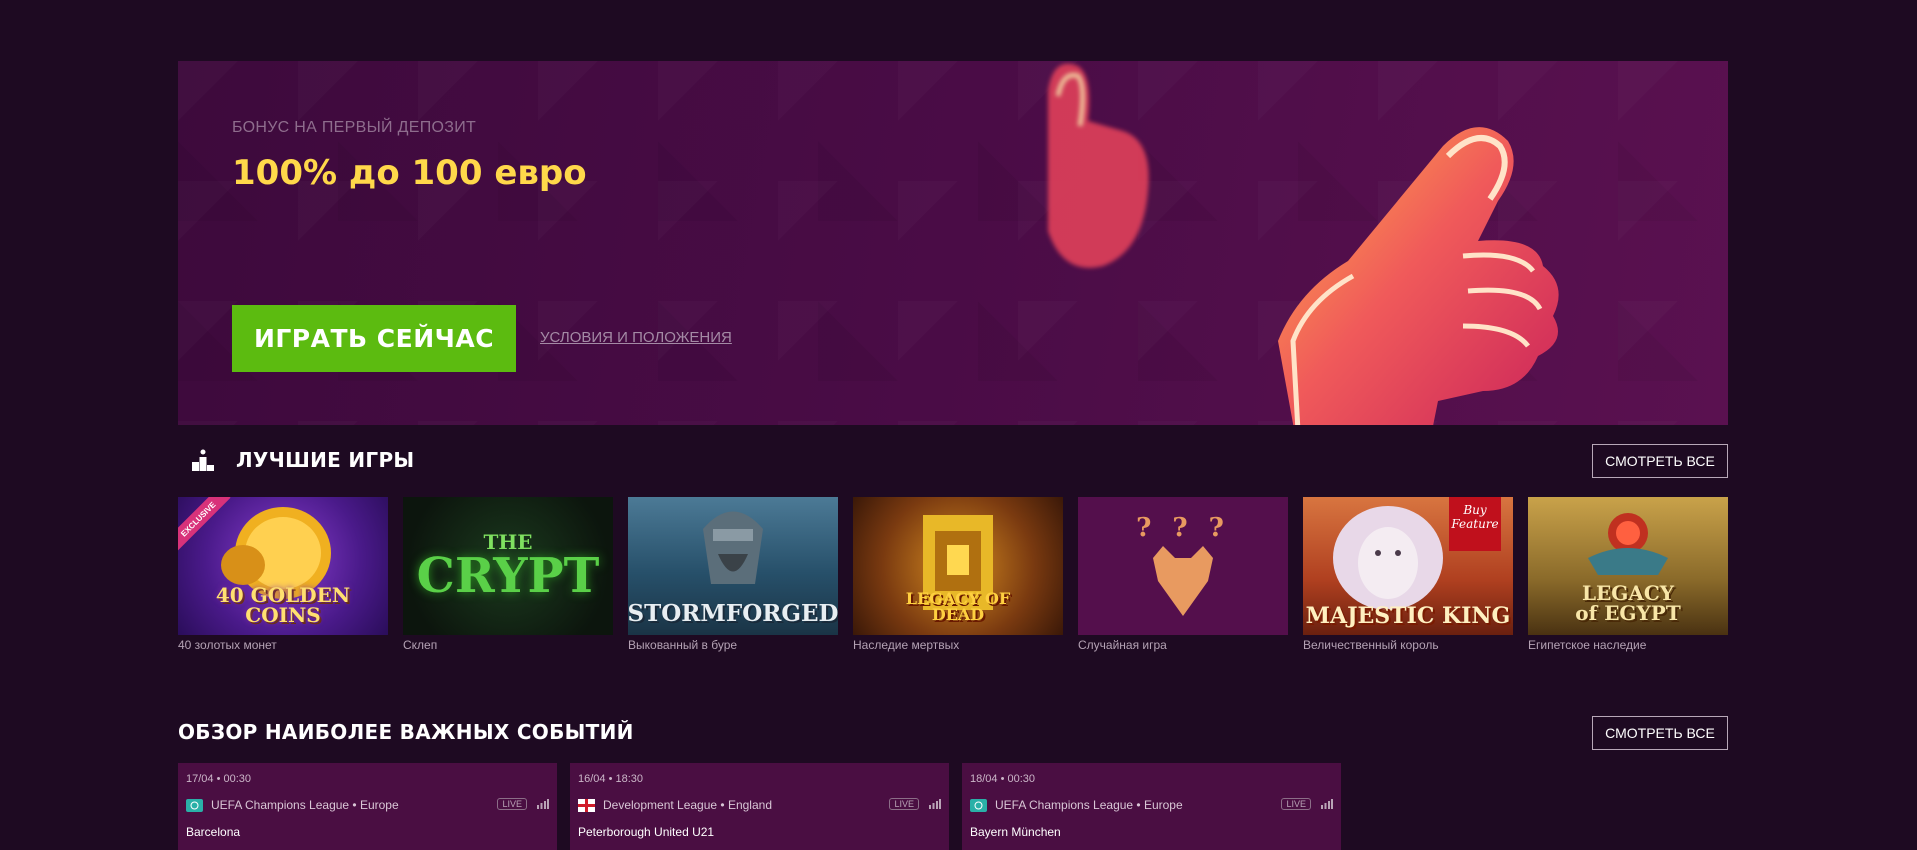 Image resolution: width=1917 pixels, height=850 pixels. I want to click on see-all-games-button: СМОТРЕТЬ ВСЕ, so click(1660, 461).